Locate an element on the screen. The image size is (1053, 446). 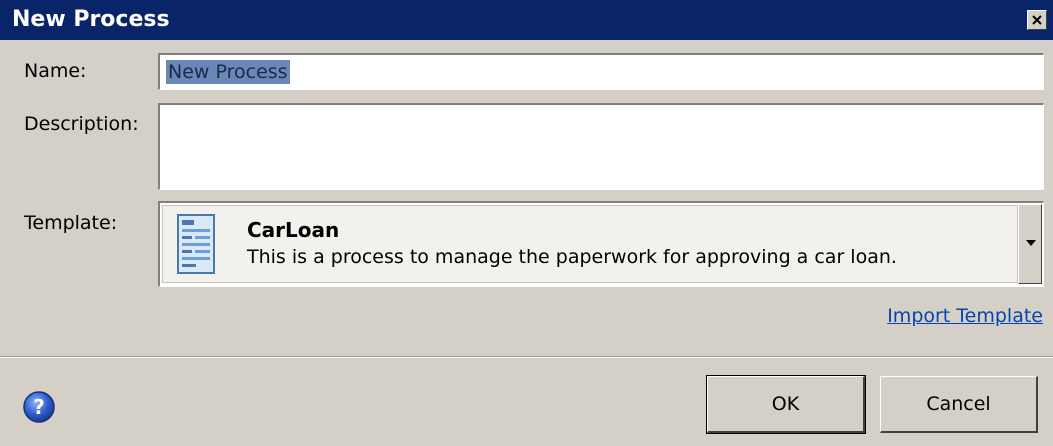
template-label: Template: is located at coordinates (71, 223).